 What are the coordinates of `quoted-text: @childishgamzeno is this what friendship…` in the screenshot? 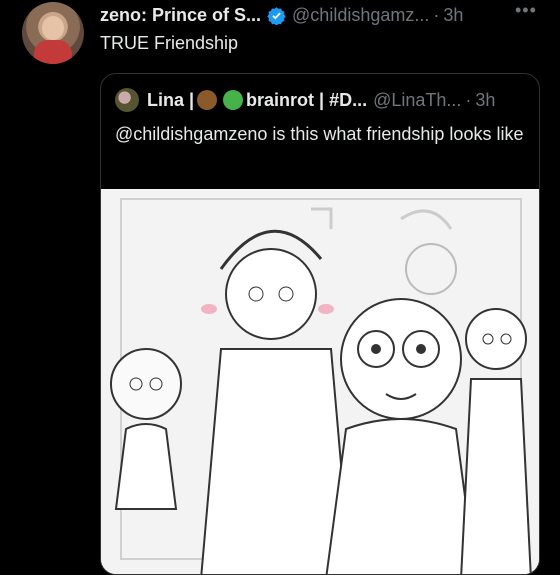 It's located at (319, 134).